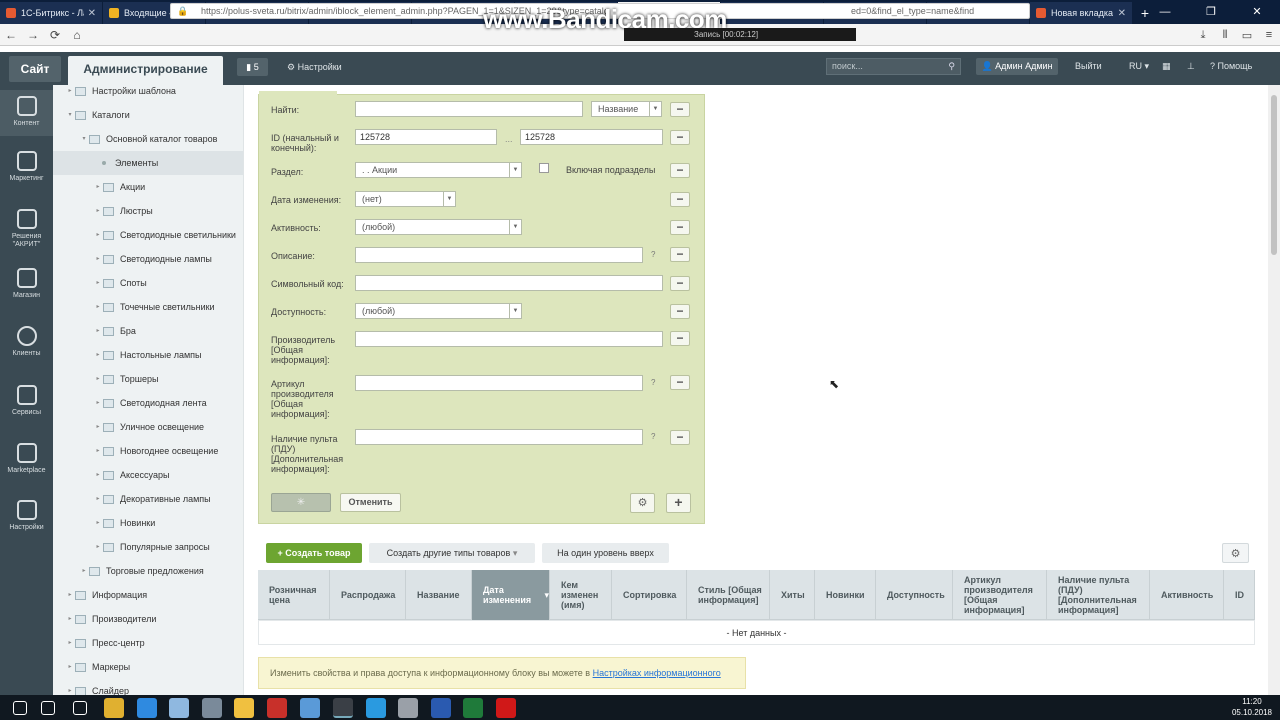 The height and width of the screenshot is (720, 1280). Describe the element at coordinates (499, 255) in the screenshot. I see `description-input` at that location.